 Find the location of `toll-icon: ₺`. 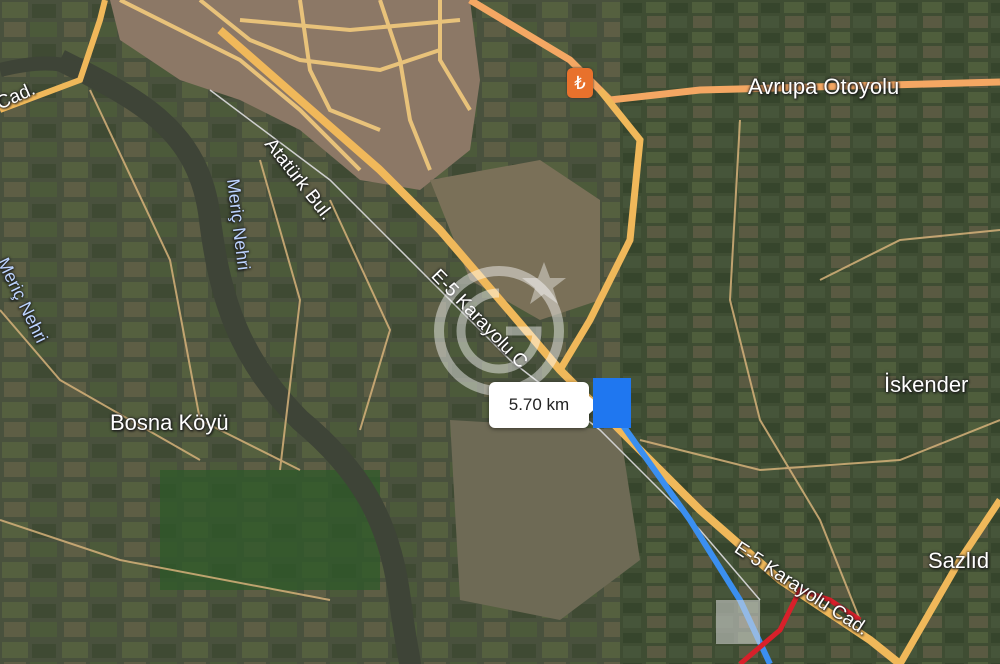

toll-icon: ₺ is located at coordinates (580, 83).